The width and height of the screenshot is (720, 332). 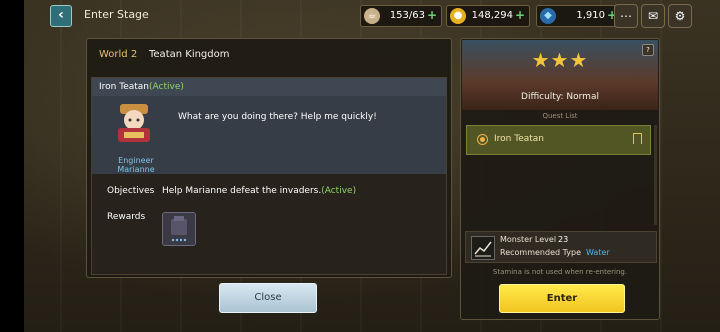 I want to click on quest-list-item-name: Iron Teatan, so click(x=519, y=139).